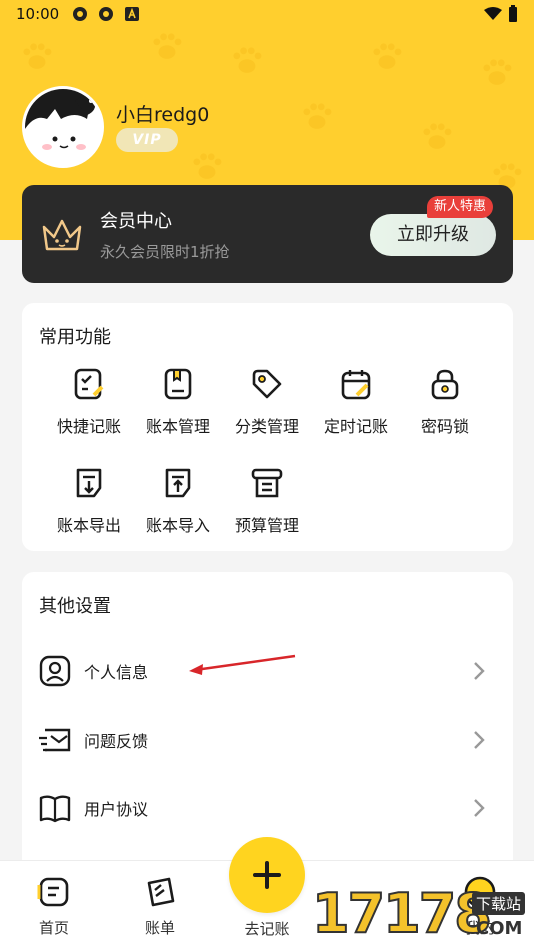  I want to click on plus-icon, so click(267, 875).